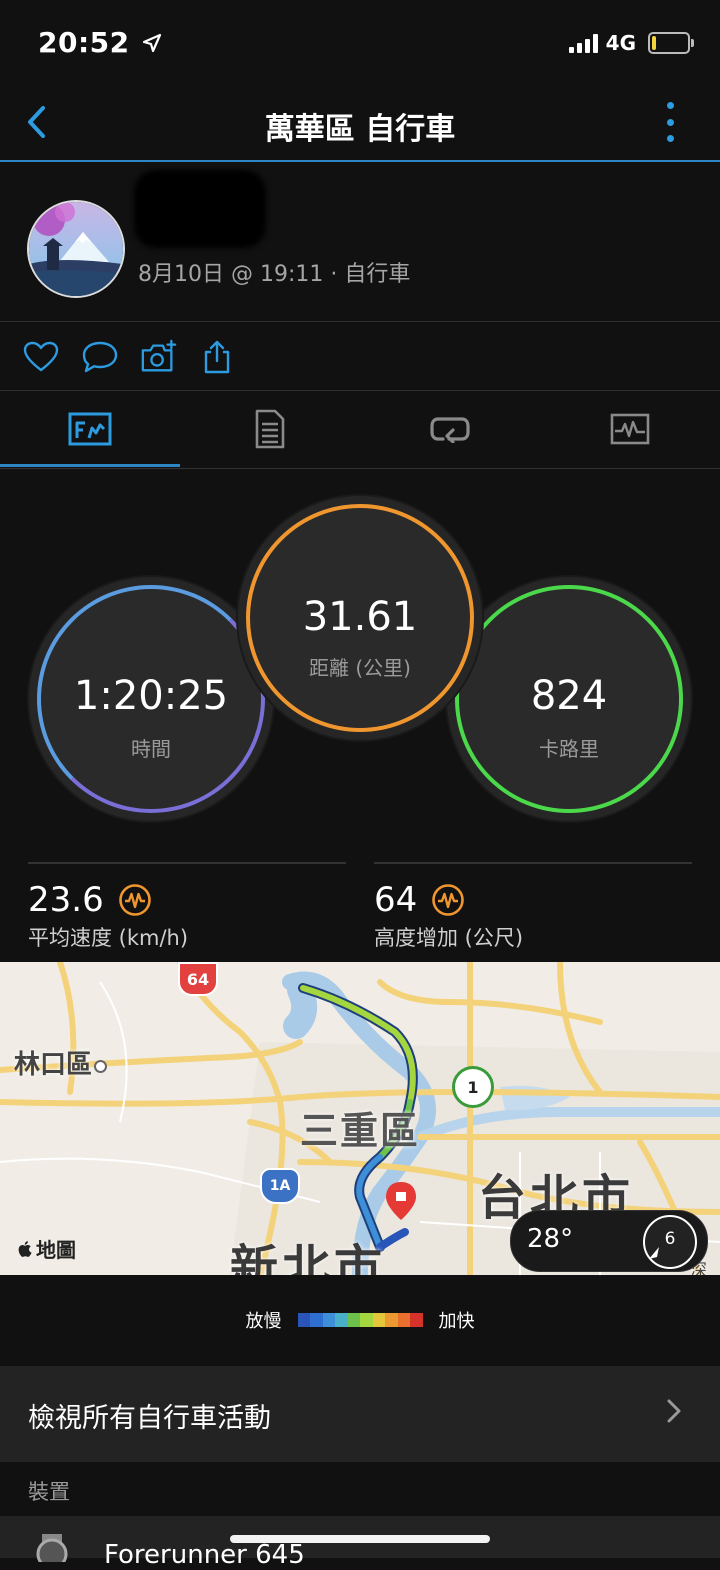 This screenshot has height=1570, width=720. I want to click on avg-speed-value: 23.6, so click(66, 900).